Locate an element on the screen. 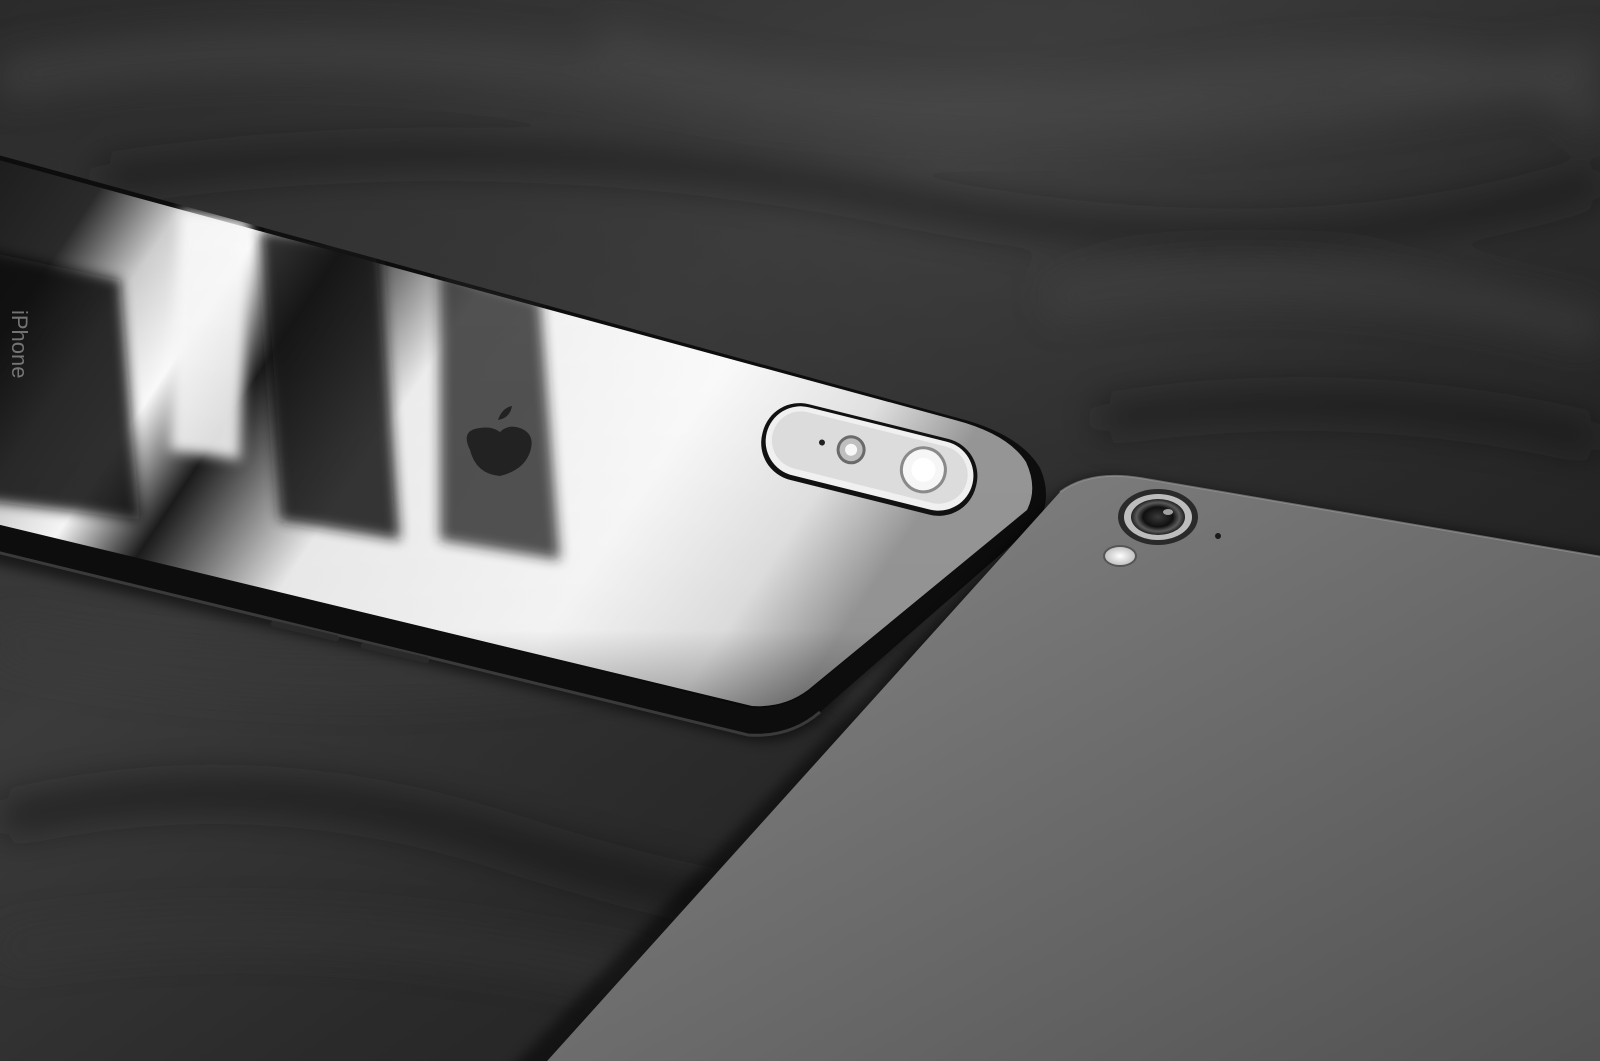 Image resolution: width=1600 pixels, height=1061 pixels. single-camera-lens-icon is located at coordinates (1158, 517).